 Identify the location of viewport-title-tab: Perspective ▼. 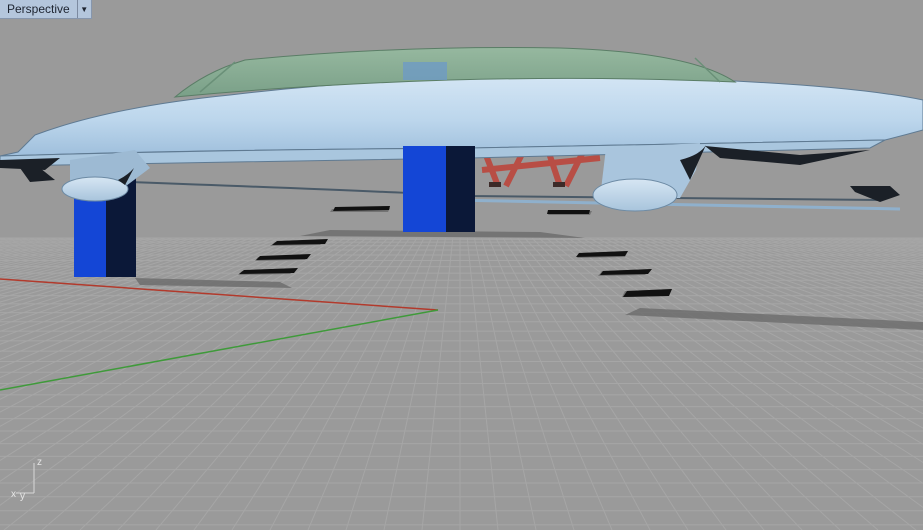
(46, 9).